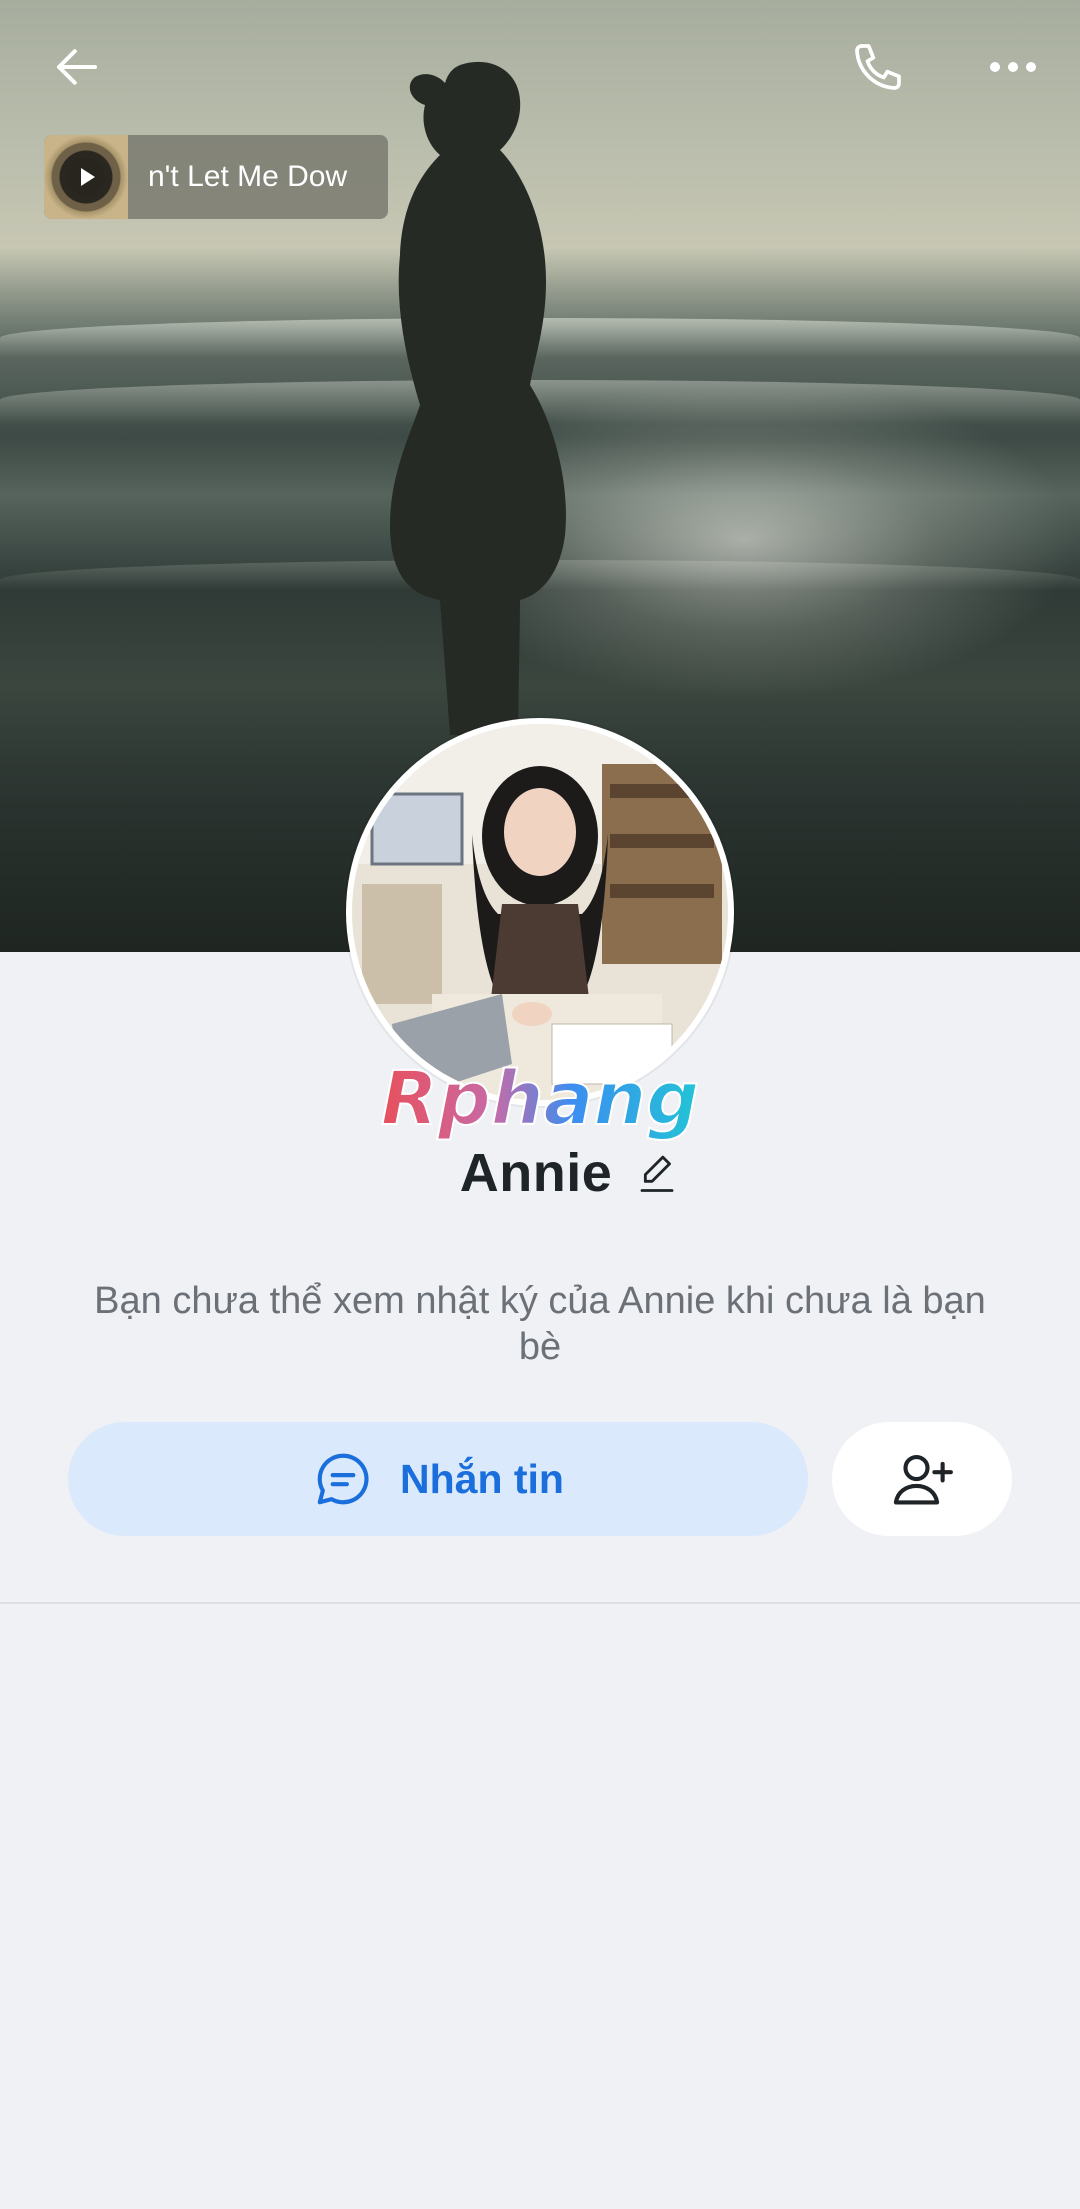 The image size is (1080, 2209). I want to click on more-horizontal-icon, so click(1013, 67).